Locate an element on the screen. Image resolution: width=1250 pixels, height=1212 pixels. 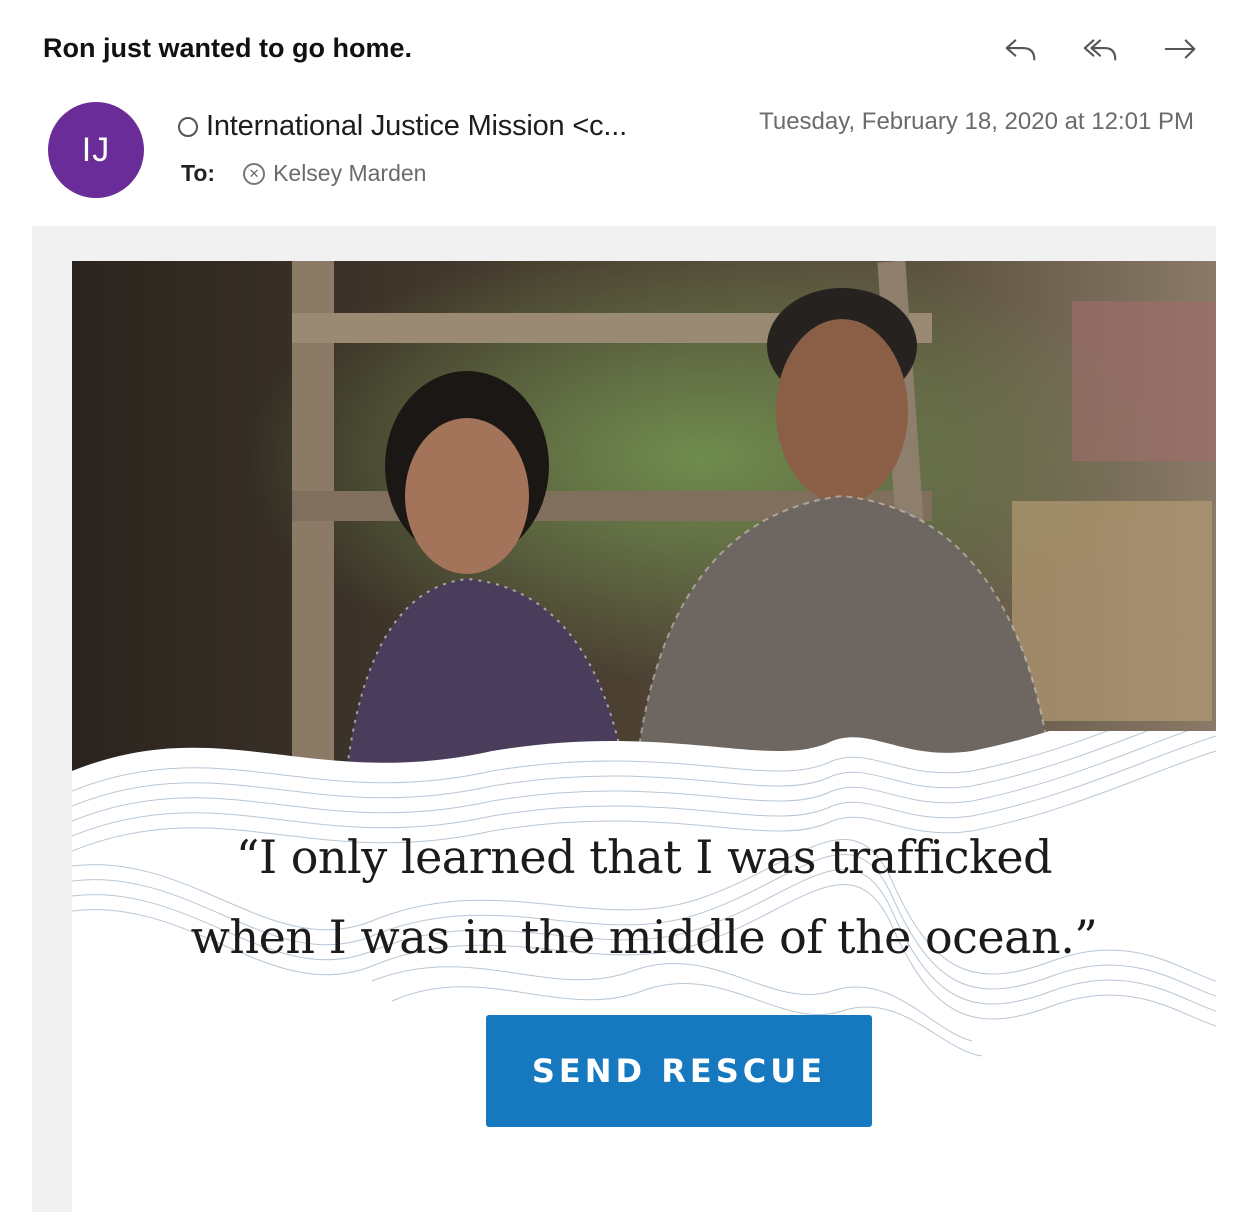
quote-line-2: when I was in the middle of the ocean.” is located at coordinates (644, 937).